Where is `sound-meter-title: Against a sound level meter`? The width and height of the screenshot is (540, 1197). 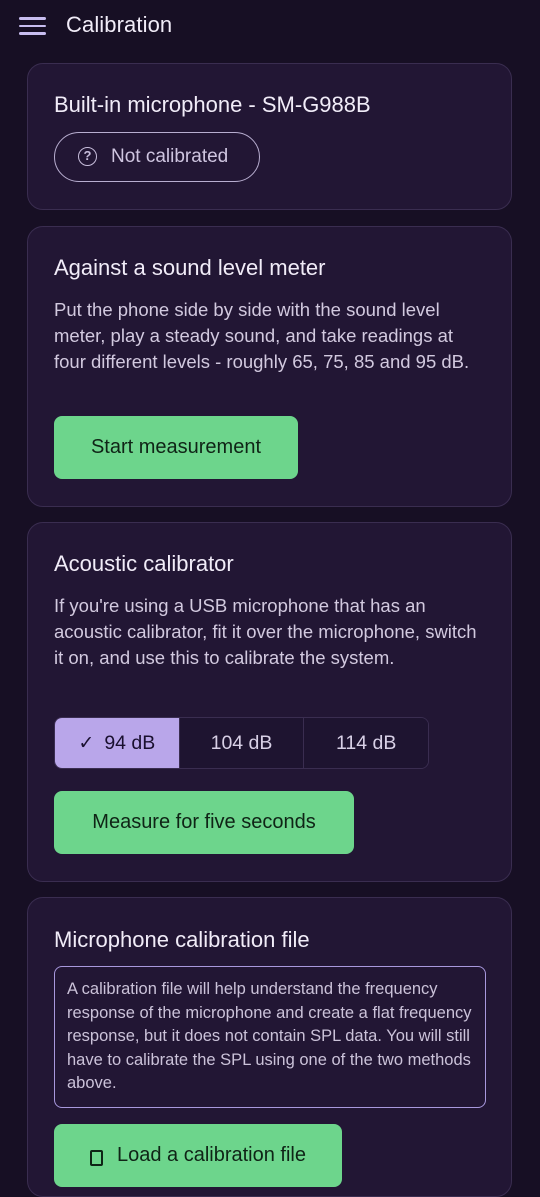 sound-meter-title: Against a sound level meter is located at coordinates (190, 267).